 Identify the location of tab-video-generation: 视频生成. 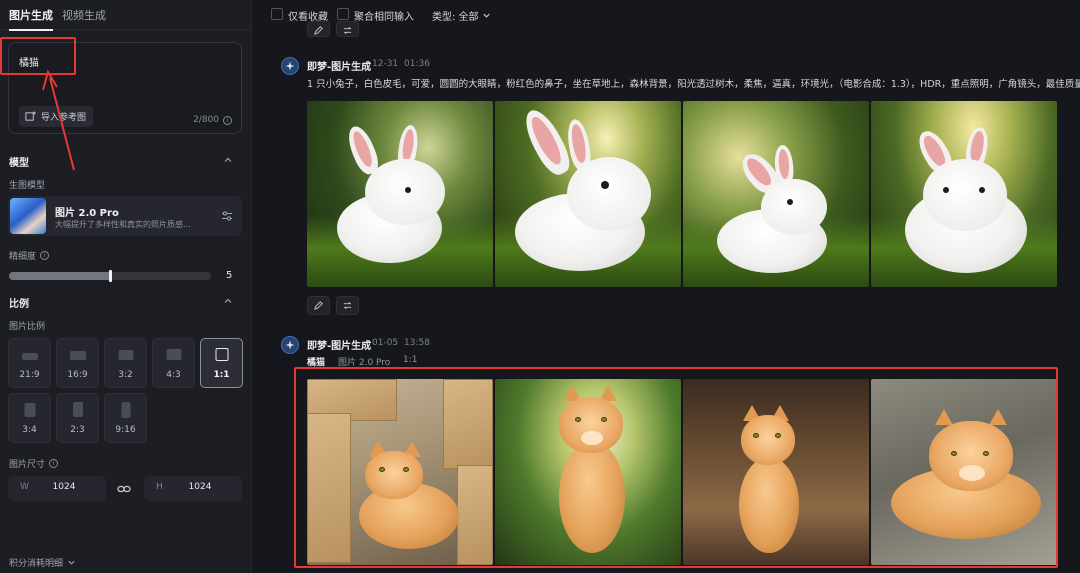
(84, 15).